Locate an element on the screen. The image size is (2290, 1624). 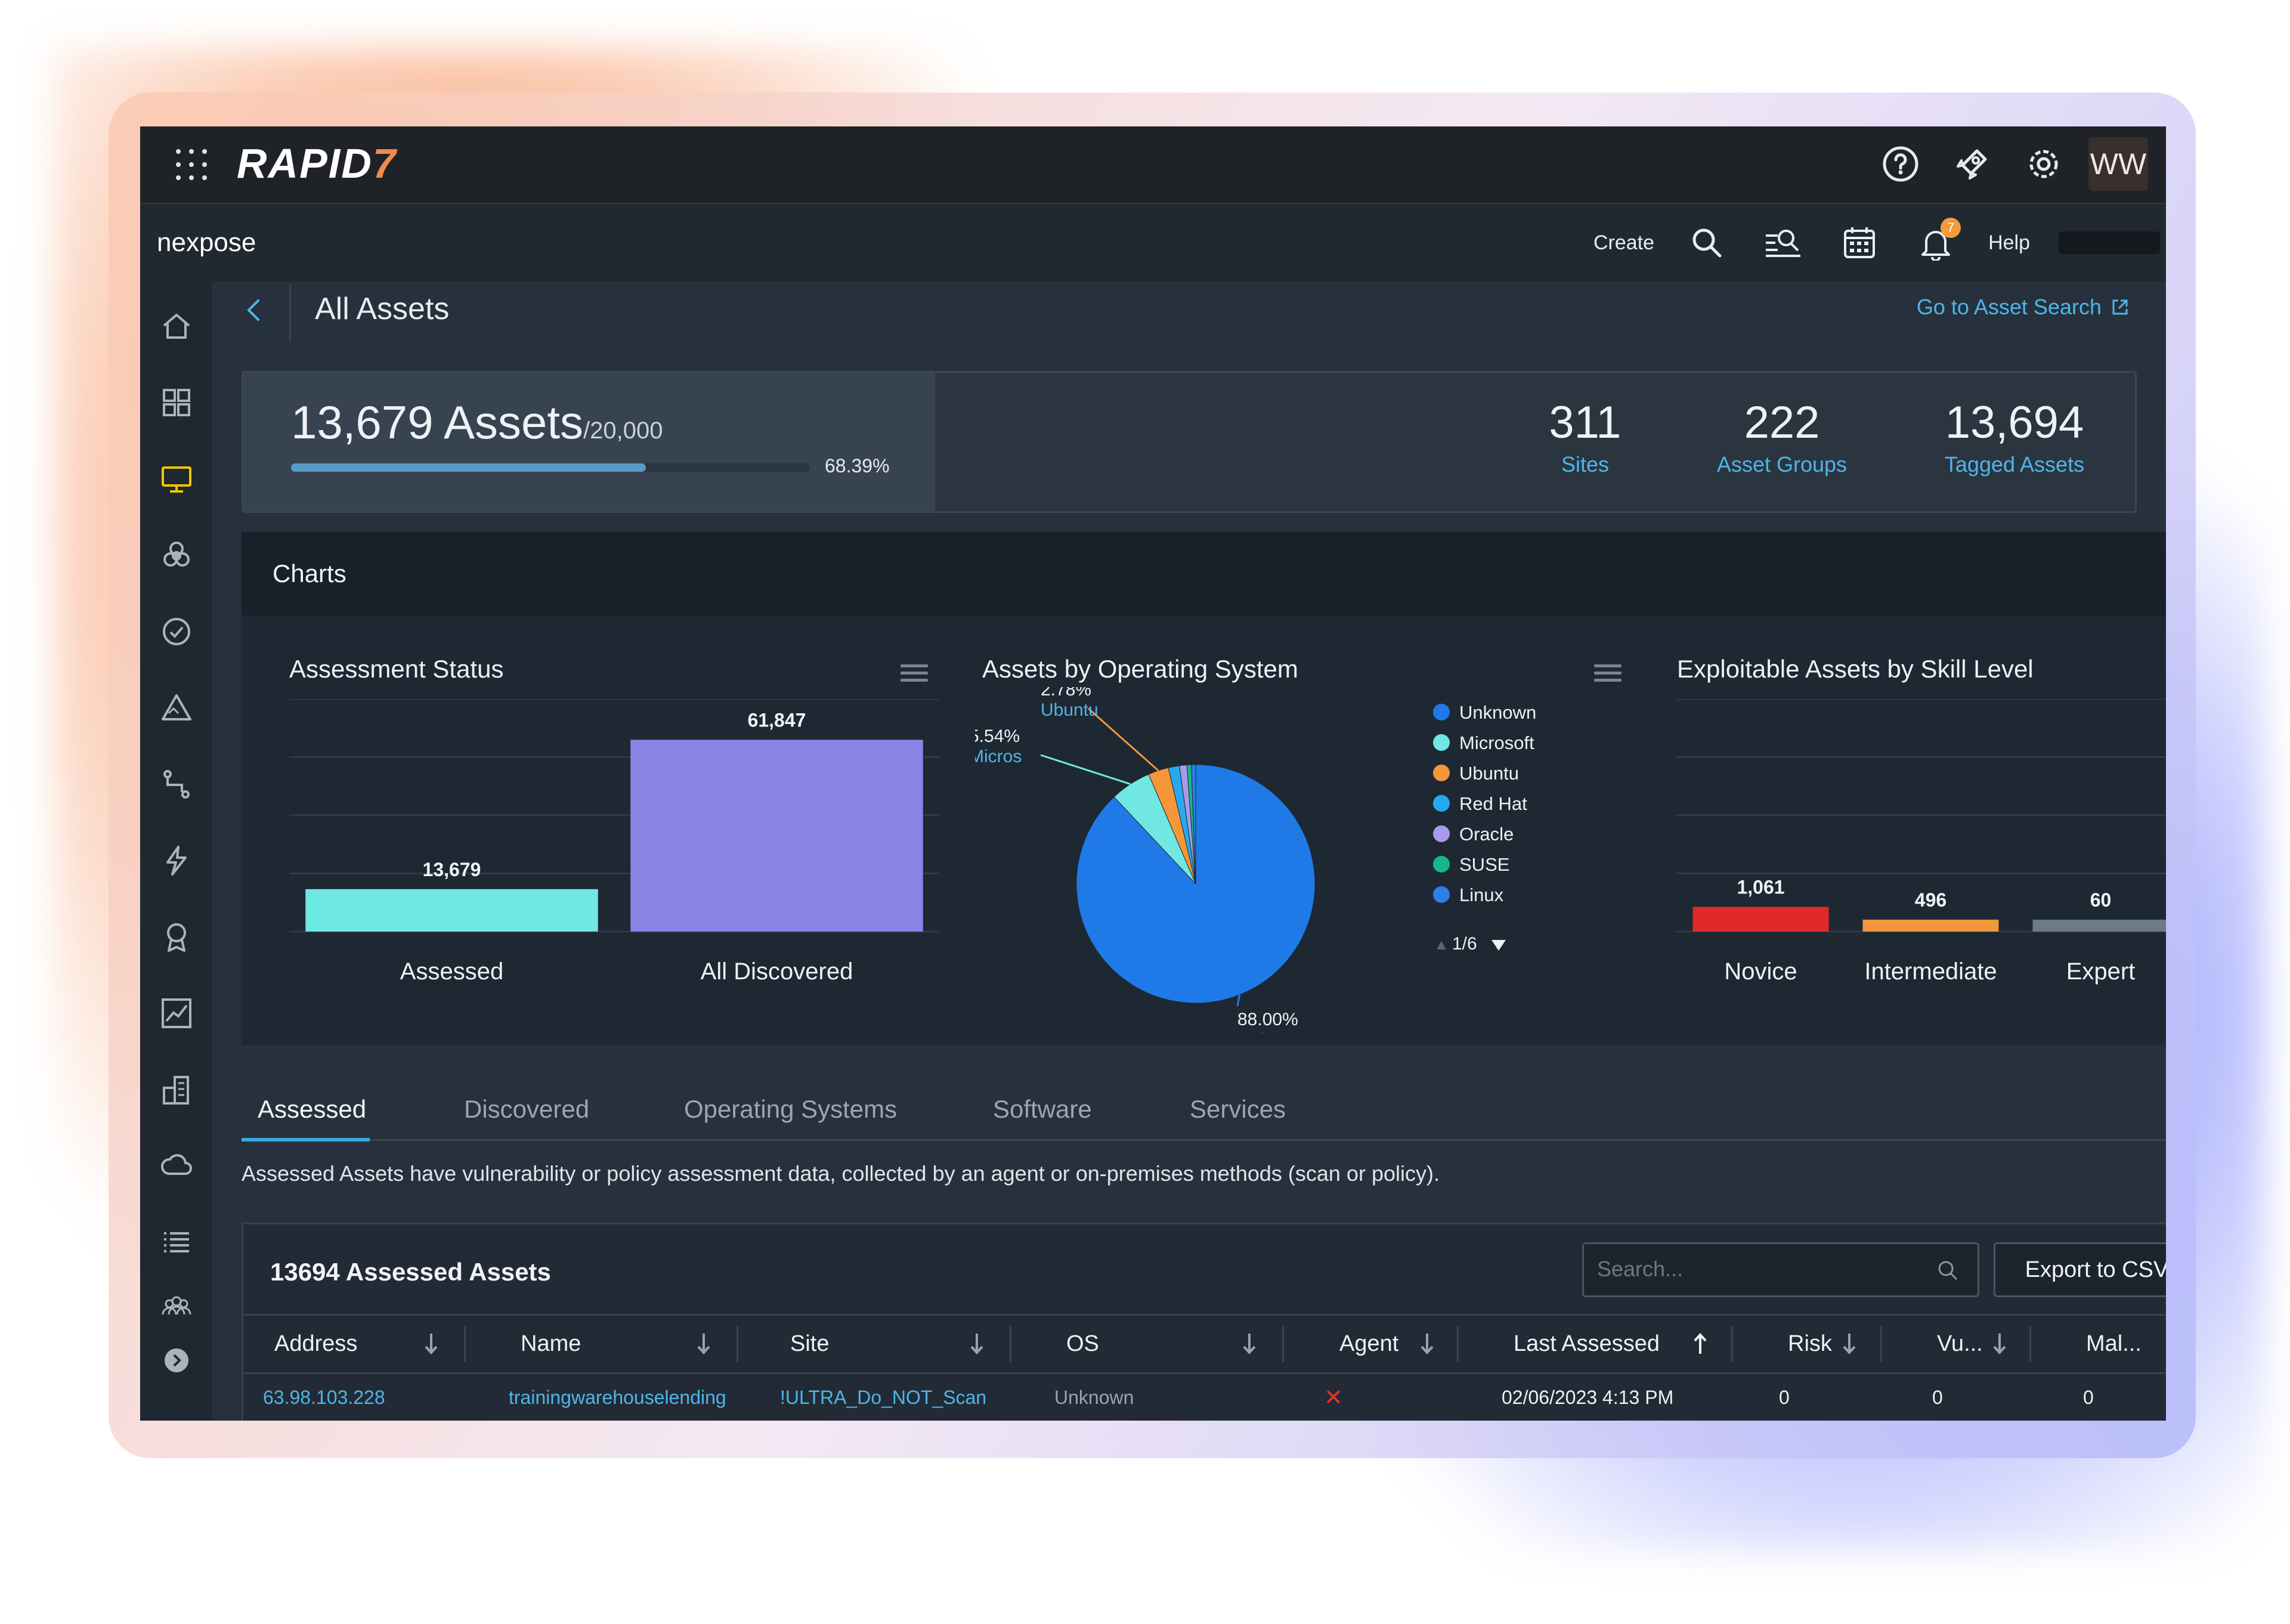
callout-name: Unknown is located at coordinates (1274, 1031).